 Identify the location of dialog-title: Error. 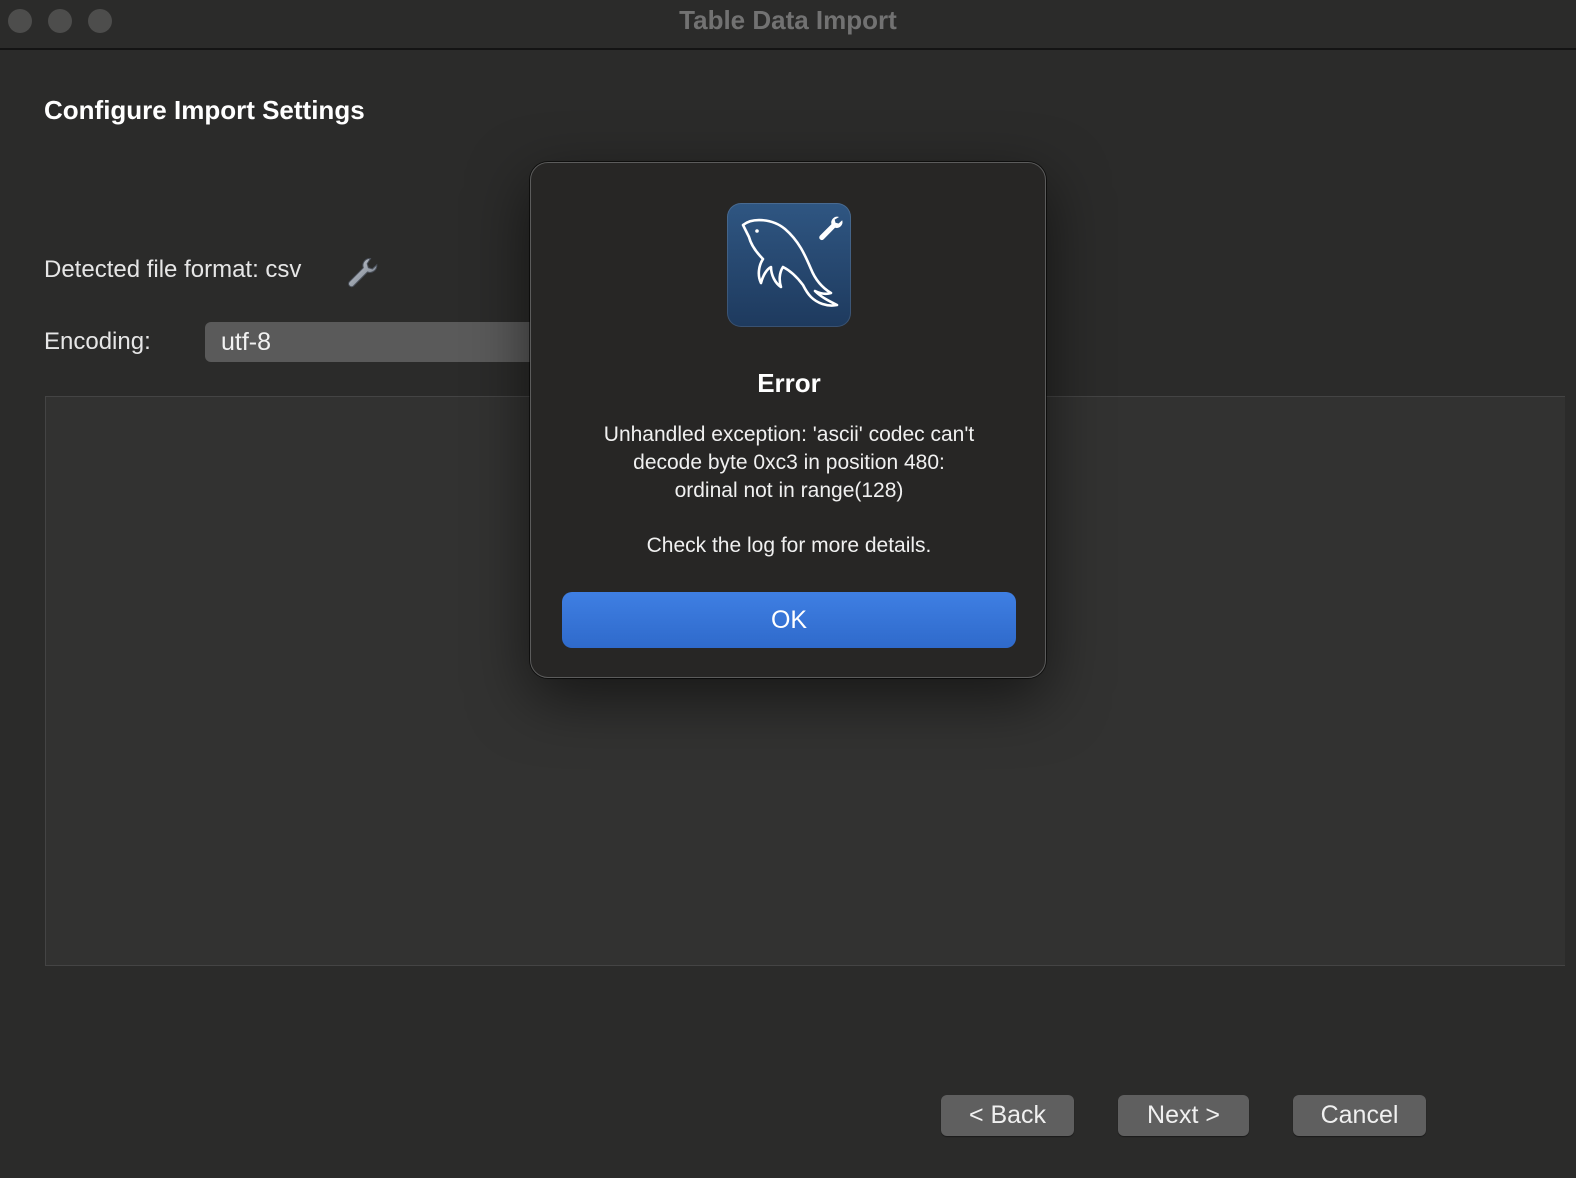
(789, 383).